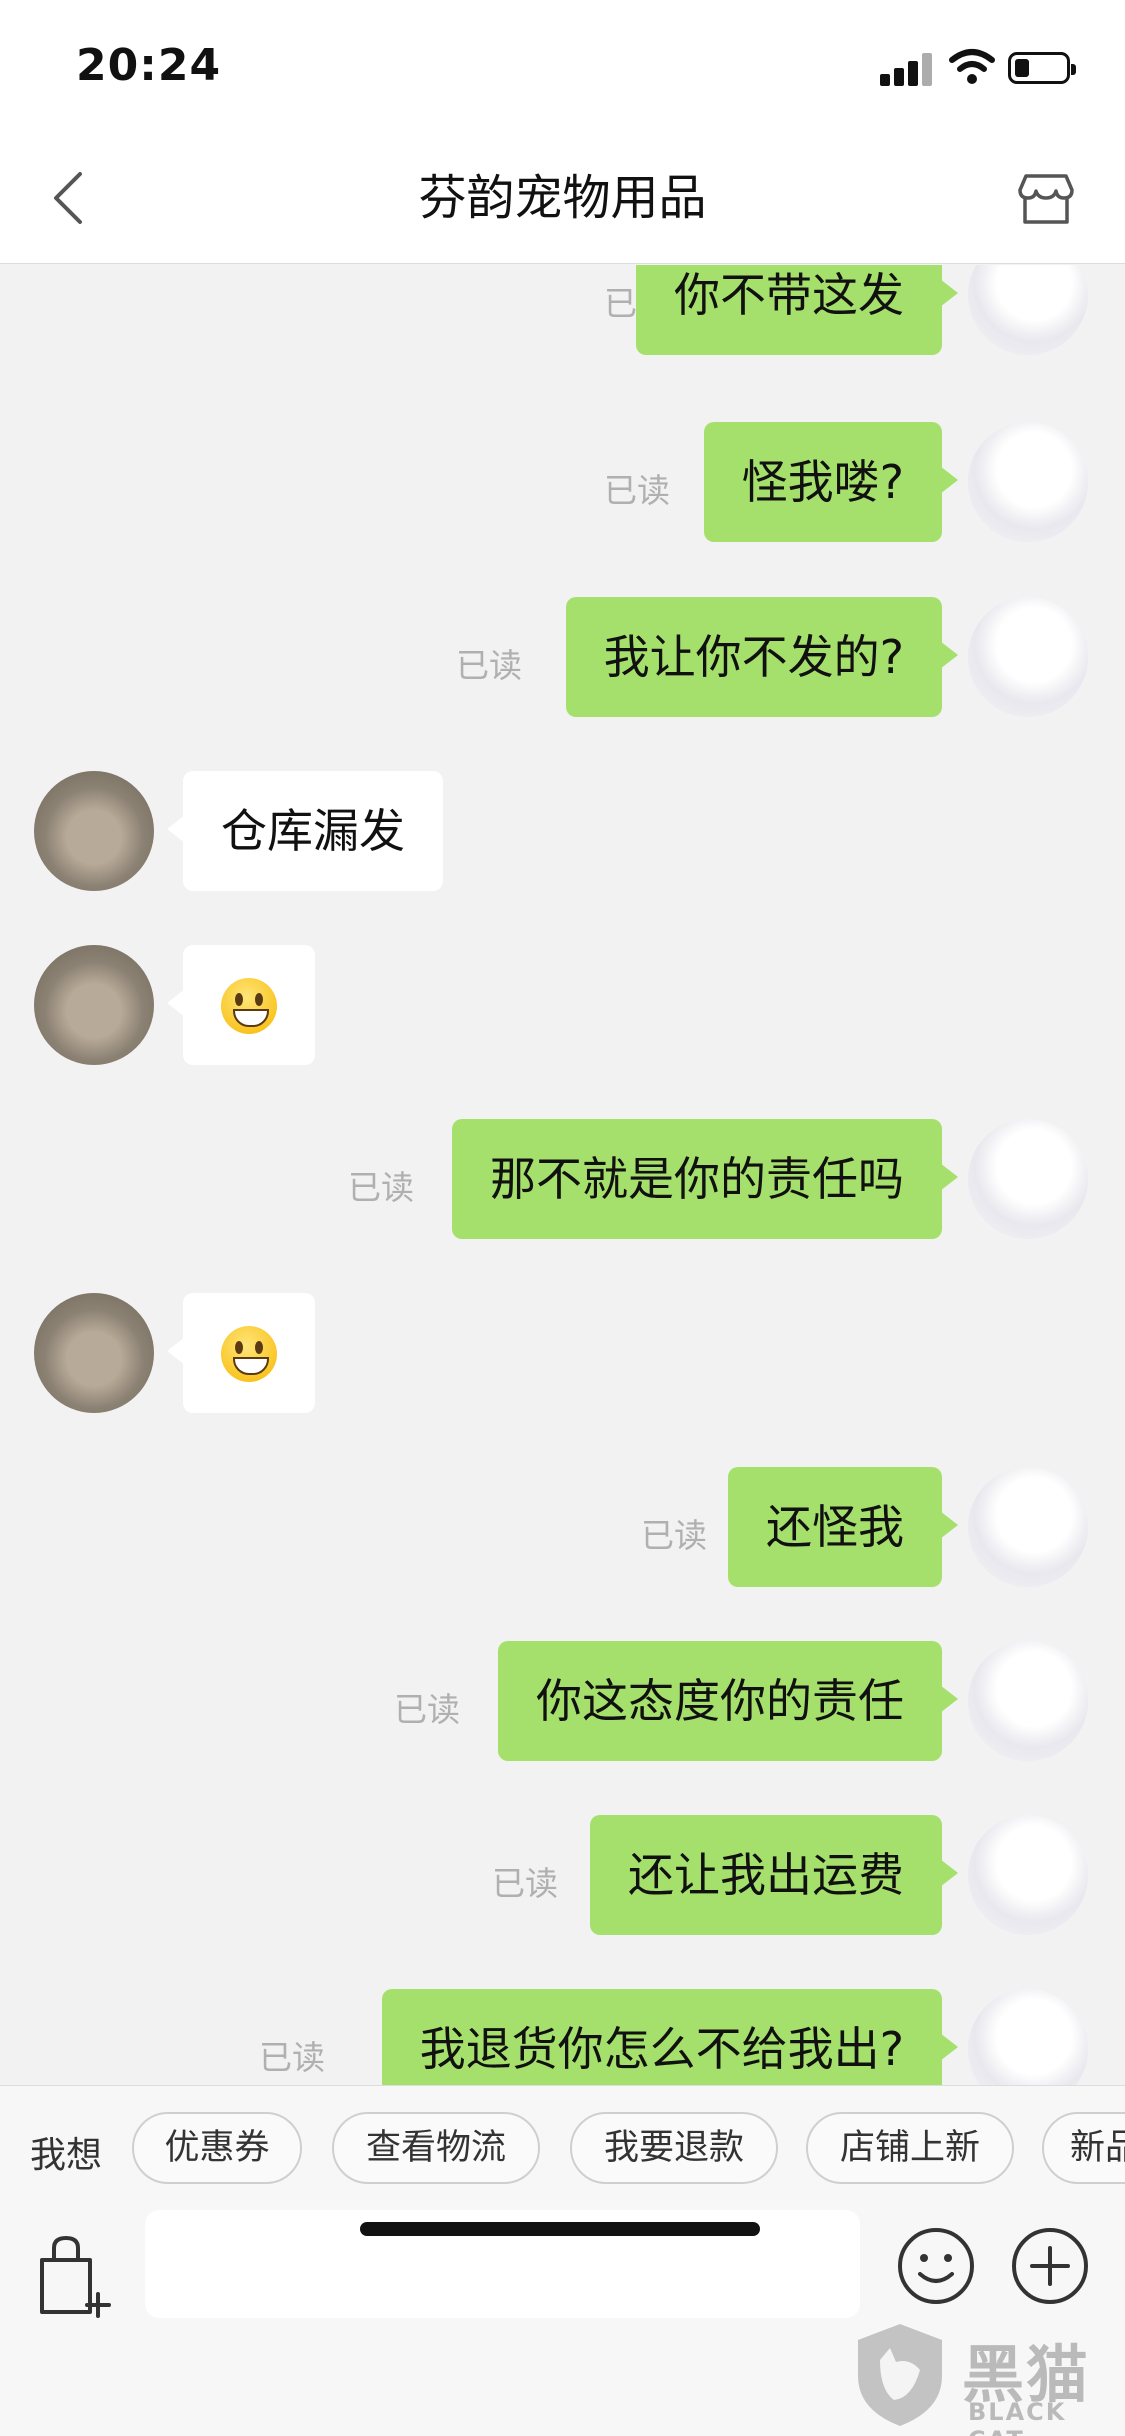 This screenshot has width=1125, height=2436. I want to click on message-row: 已读 我退货你怎么不给我出?, so click(562, 2037).